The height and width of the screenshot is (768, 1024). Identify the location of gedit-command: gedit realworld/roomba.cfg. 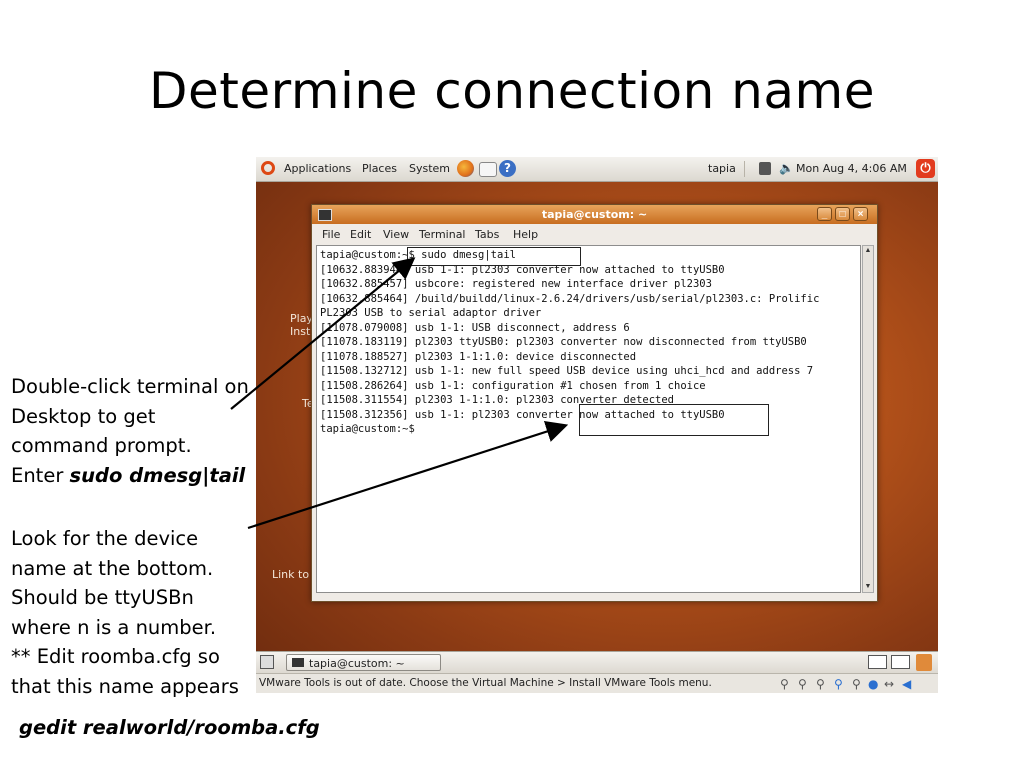
(169, 727).